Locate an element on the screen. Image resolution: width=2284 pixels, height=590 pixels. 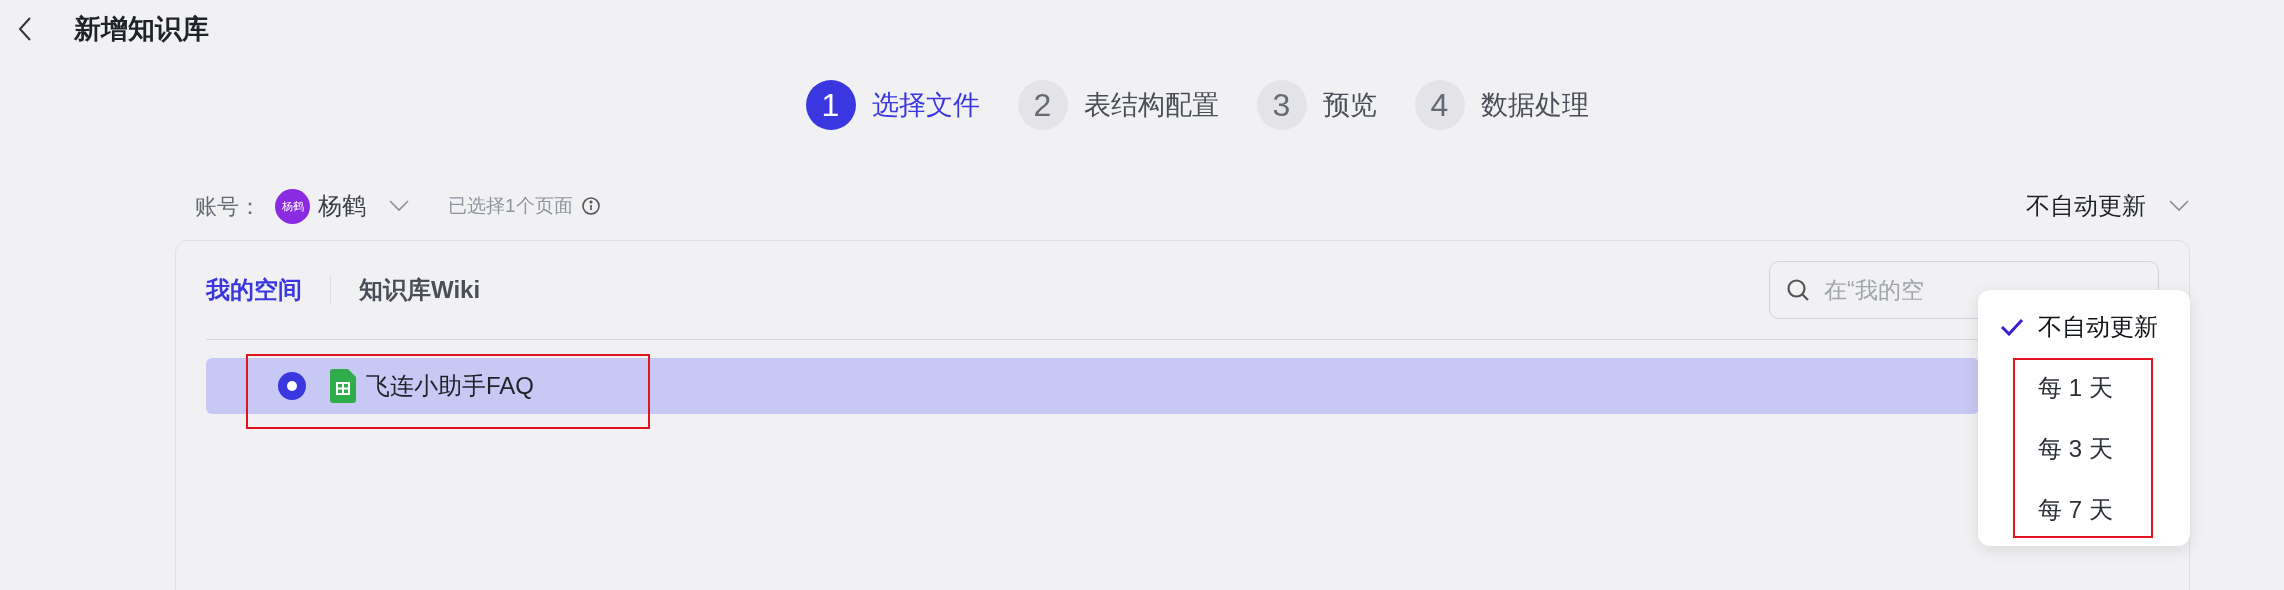
search-placeholder: 在“我的空 is located at coordinates (1874, 290).